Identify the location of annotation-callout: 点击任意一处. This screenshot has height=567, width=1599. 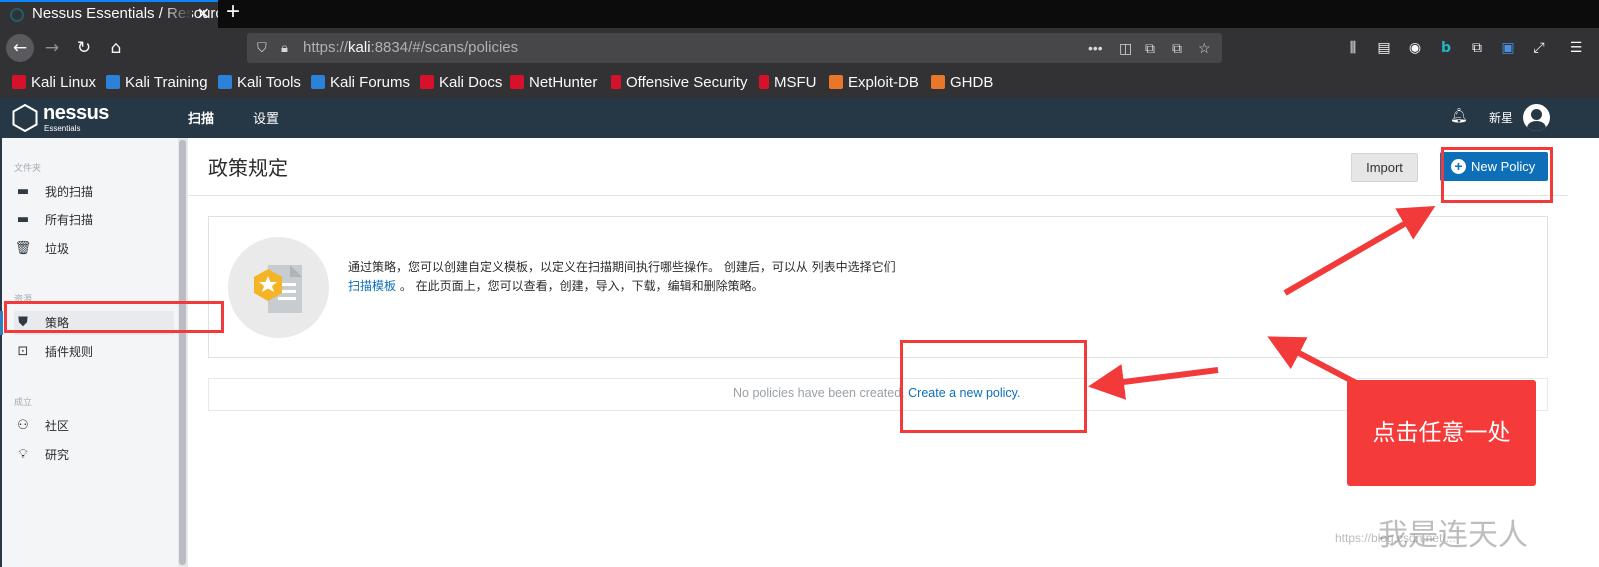
(1441, 433).